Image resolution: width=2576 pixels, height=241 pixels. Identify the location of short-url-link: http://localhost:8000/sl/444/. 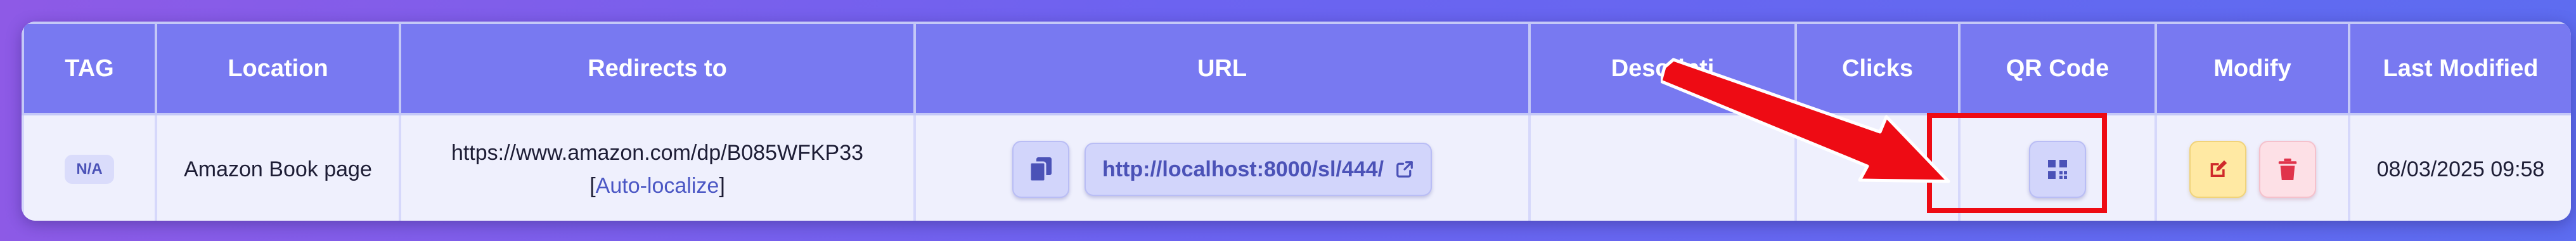
(1258, 169).